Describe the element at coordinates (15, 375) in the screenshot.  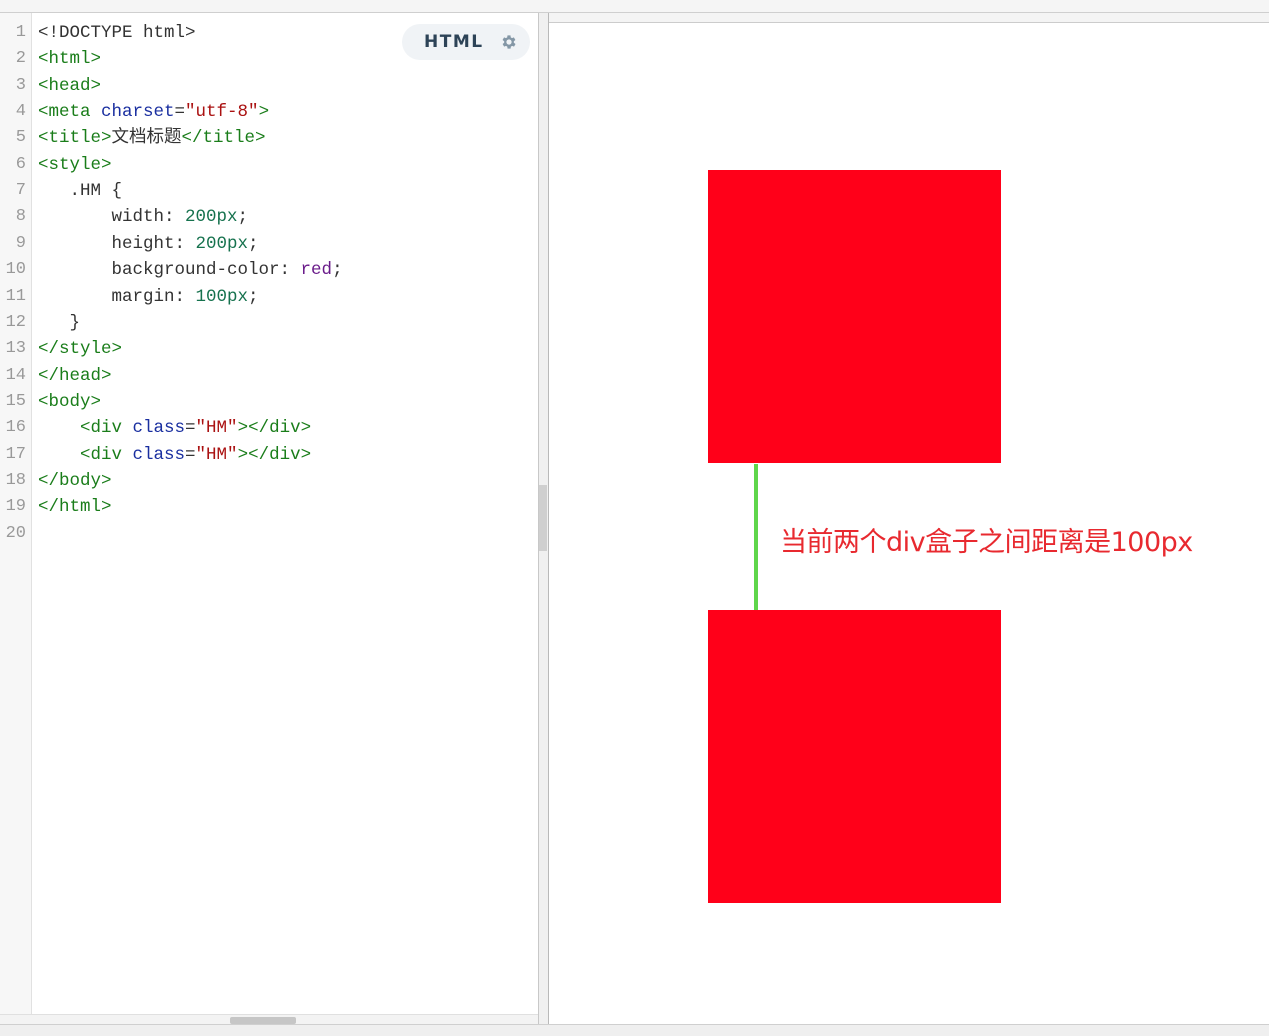
I see `line-number: 14` at that location.